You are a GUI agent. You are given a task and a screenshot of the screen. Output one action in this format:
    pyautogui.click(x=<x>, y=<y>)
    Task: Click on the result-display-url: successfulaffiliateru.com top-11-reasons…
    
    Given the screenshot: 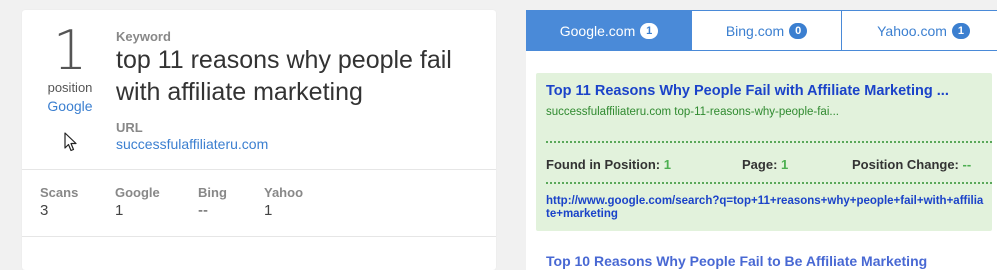 What is the action you would take?
    pyautogui.click(x=692, y=112)
    